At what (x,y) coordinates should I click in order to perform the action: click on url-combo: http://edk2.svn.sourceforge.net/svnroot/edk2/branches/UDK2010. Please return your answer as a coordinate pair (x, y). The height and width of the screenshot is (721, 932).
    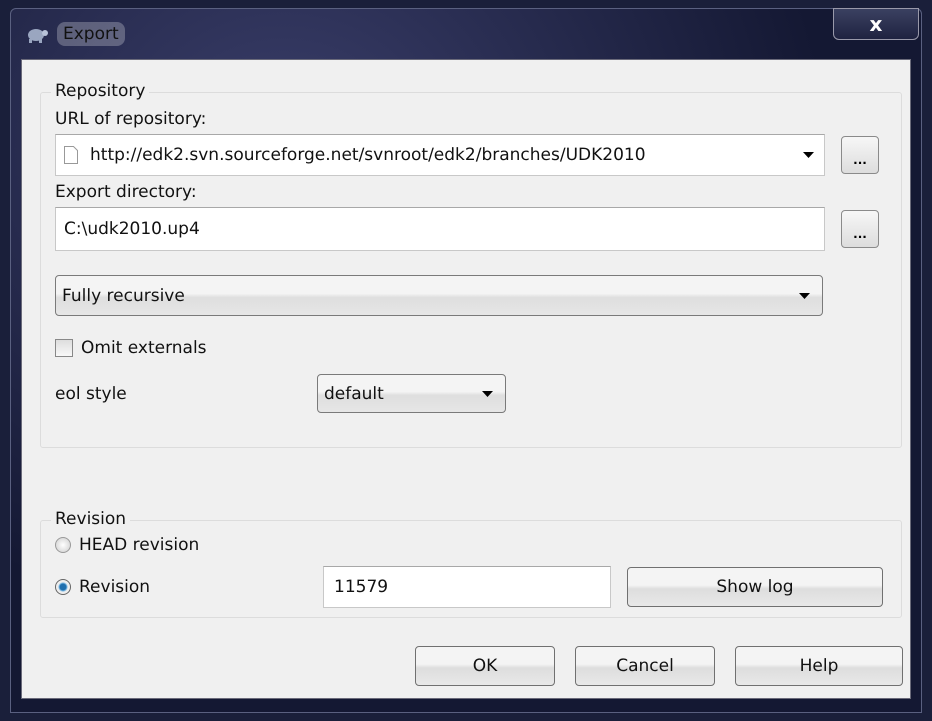
    Looking at the image, I should click on (440, 155).